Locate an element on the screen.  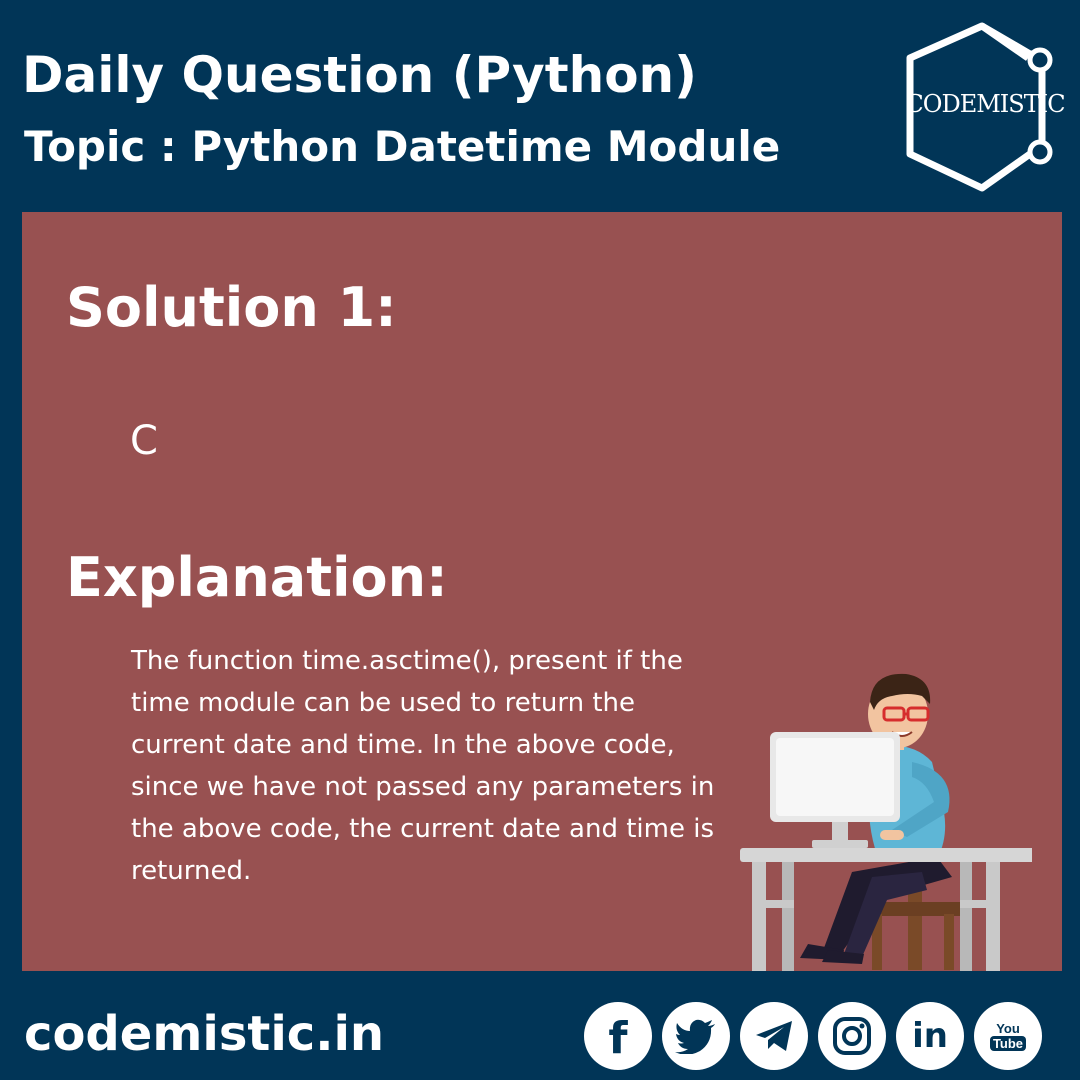
telegram-icon is located at coordinates (774, 1036).